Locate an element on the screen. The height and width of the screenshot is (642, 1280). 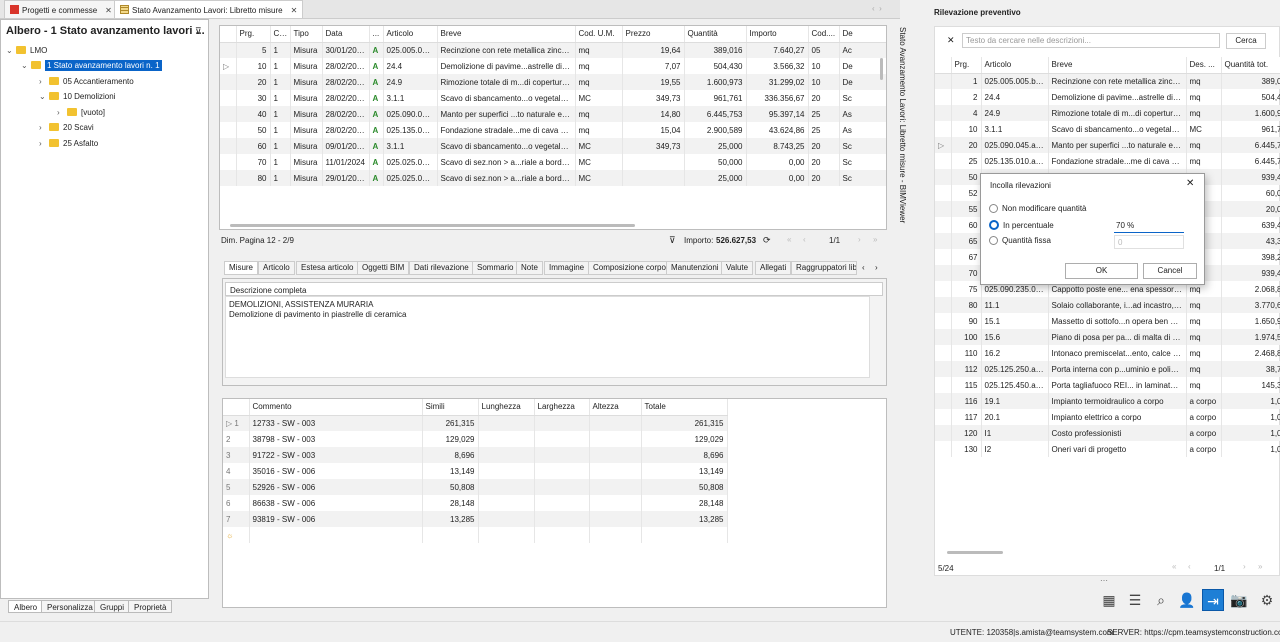
tab-composizione-corpo: Composizione corpo is located at coordinates (629, 268).